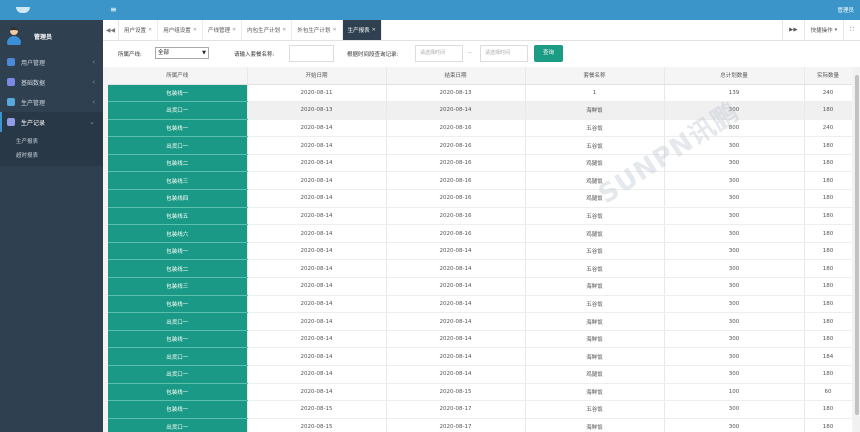 The height and width of the screenshot is (432, 860). Describe the element at coordinates (51, 82) in the screenshot. I see `sidebar-item-base-data: 基础数据 ‹` at that location.